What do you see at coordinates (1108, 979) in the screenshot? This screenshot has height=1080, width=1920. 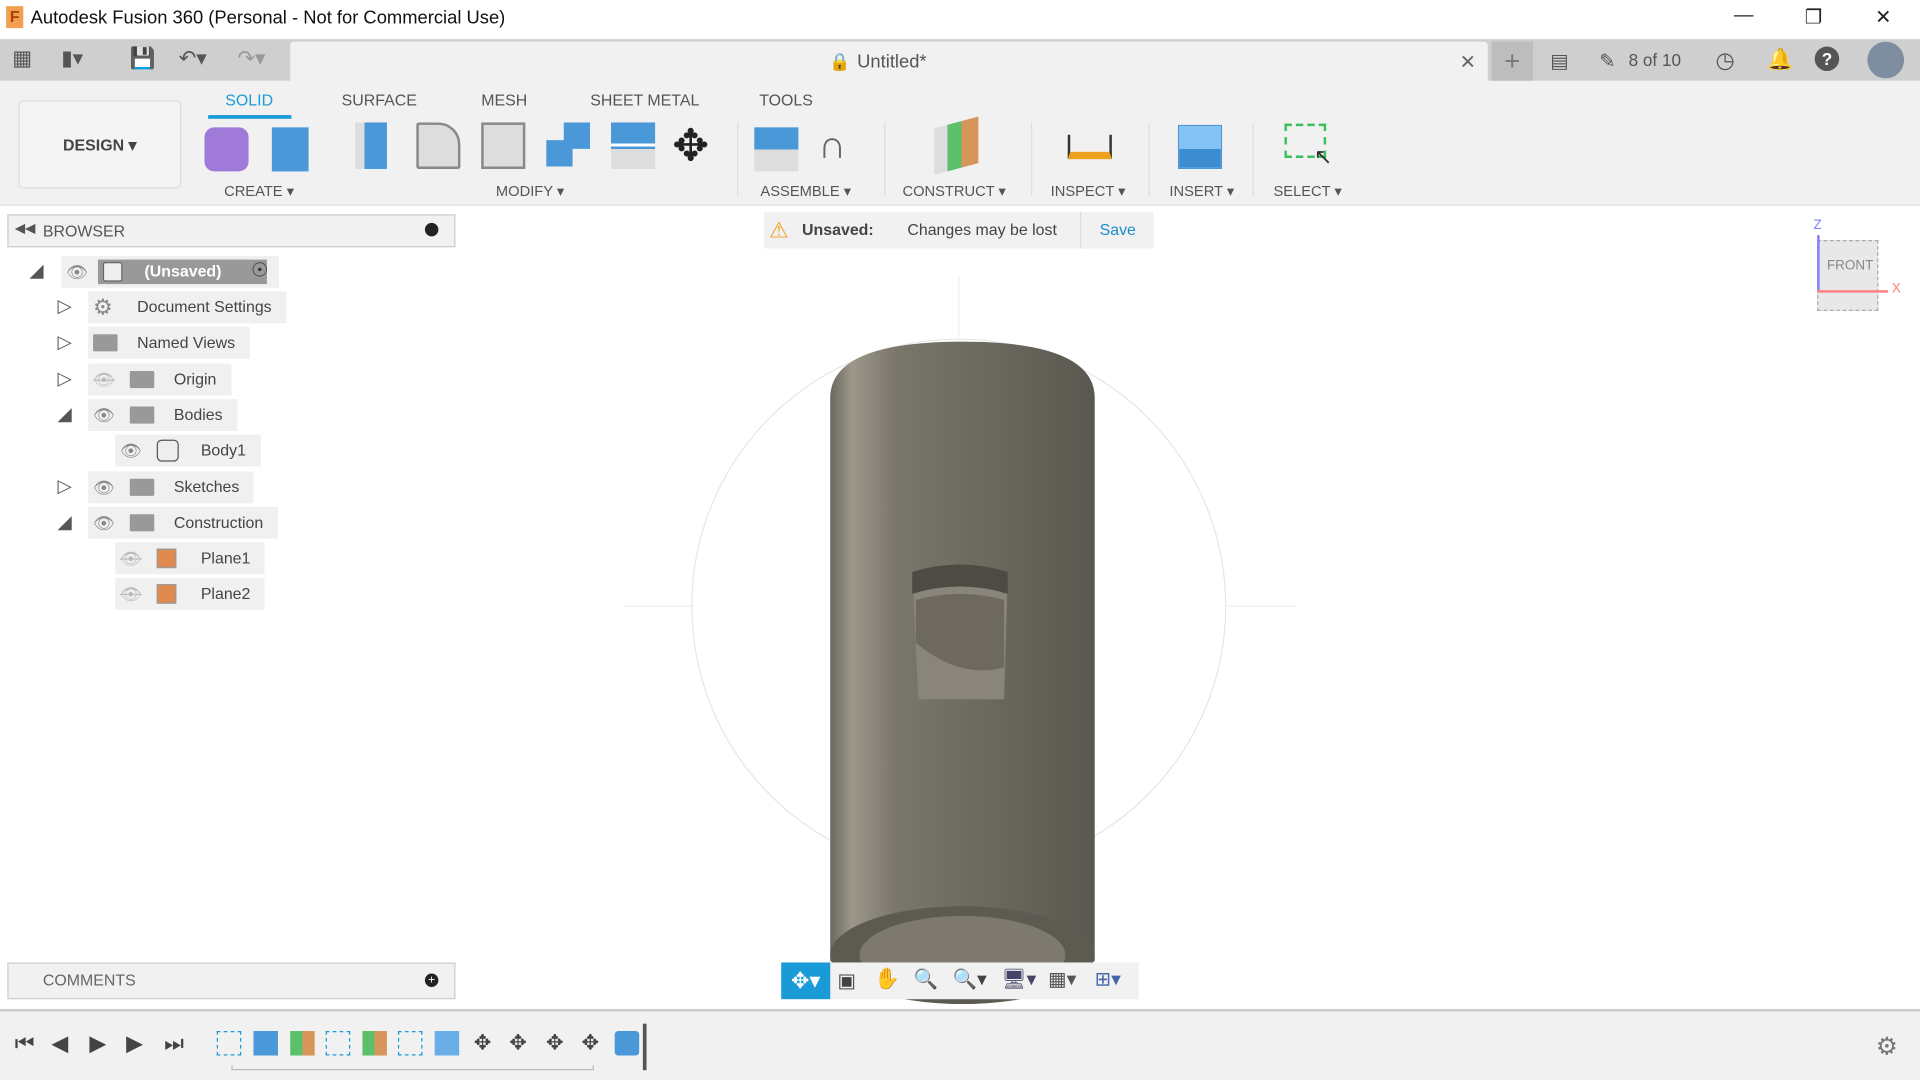 I see `viewports-icon: ⊞▾` at bounding box center [1108, 979].